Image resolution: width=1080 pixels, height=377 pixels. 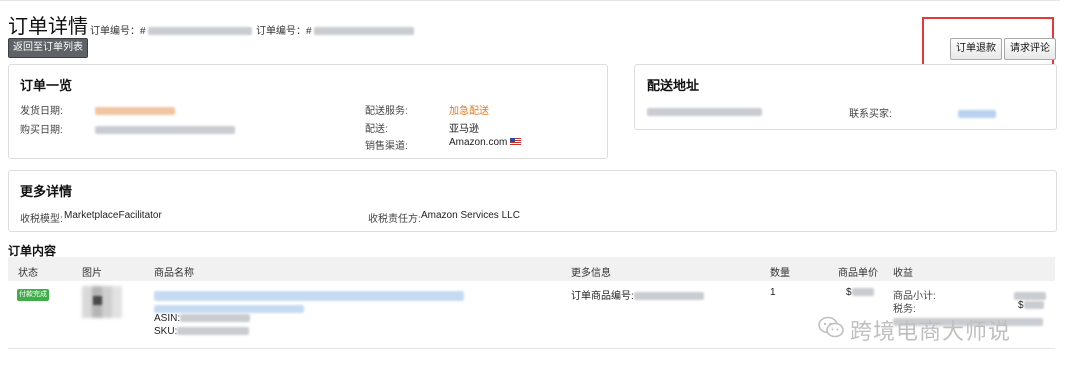 What do you see at coordinates (1021, 305) in the screenshot?
I see `tax-prefix: $` at bounding box center [1021, 305].